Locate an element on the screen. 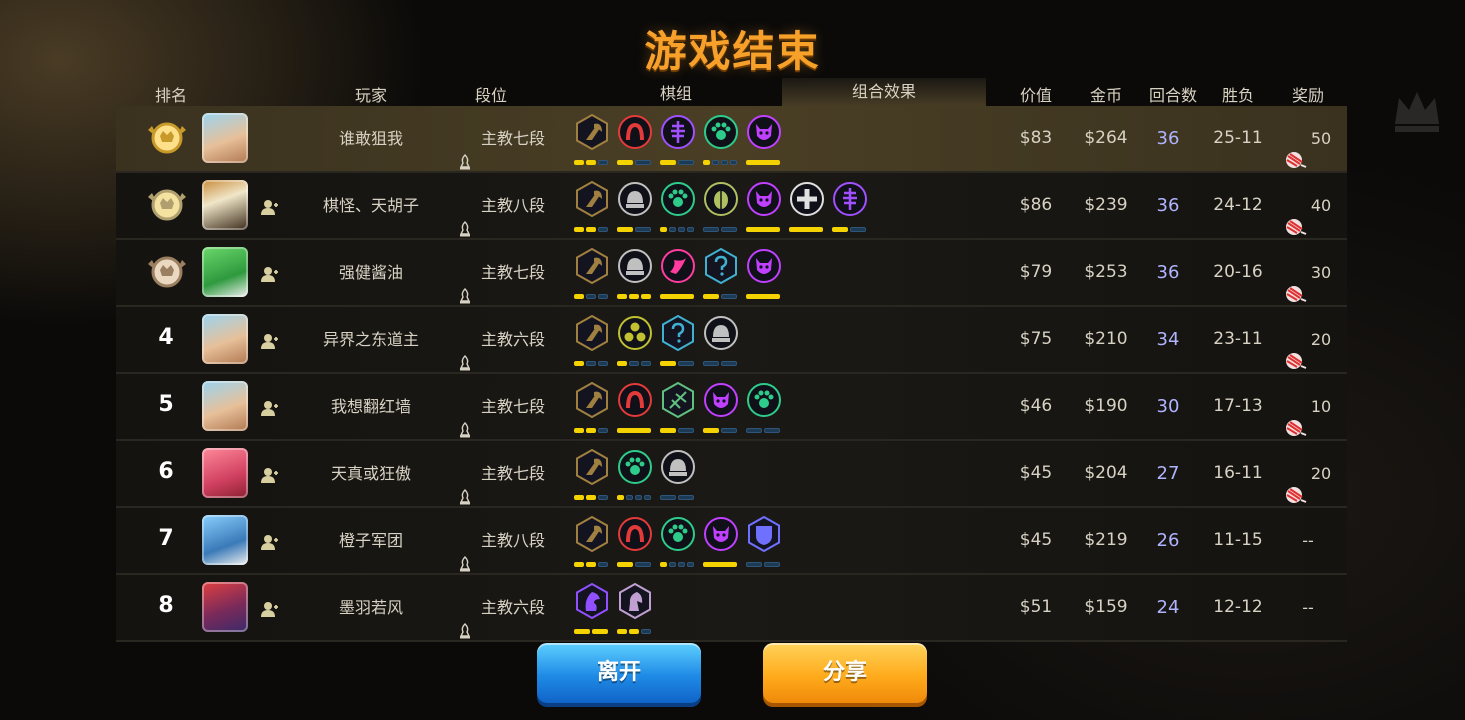 The width and height of the screenshot is (1465, 720). header-value: 价值 is located at coordinates (1035, 95).